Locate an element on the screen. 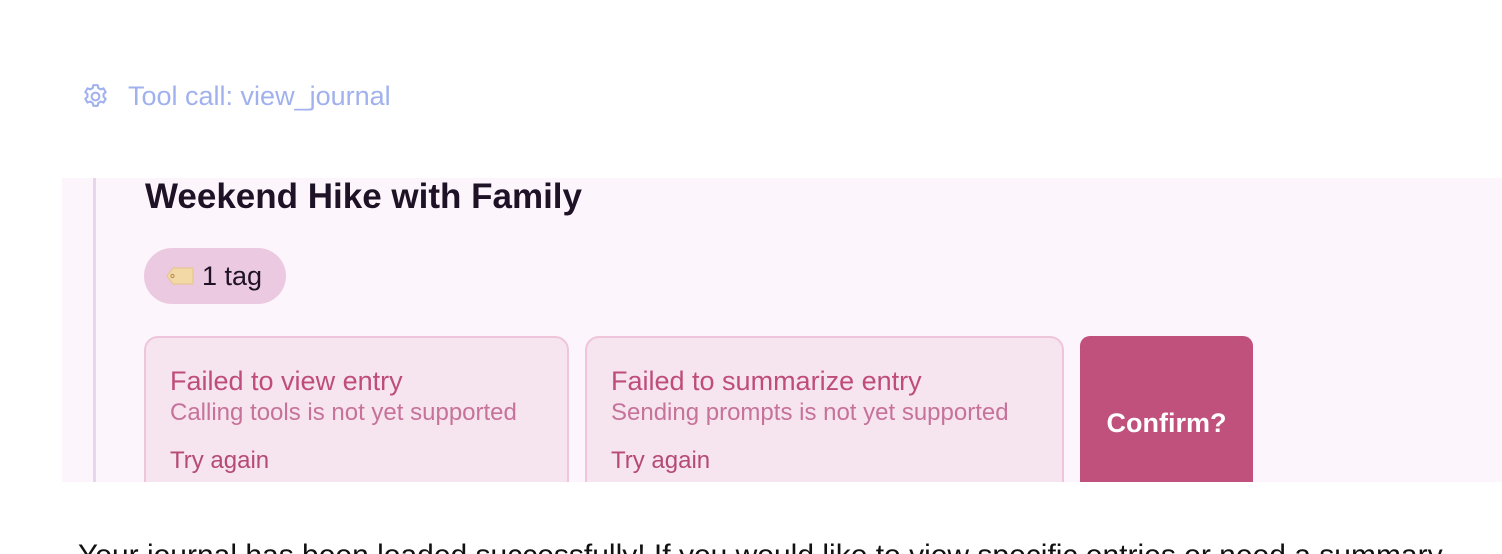 The height and width of the screenshot is (554, 1502). entry-title: Weekend Hike with Family is located at coordinates (363, 197).